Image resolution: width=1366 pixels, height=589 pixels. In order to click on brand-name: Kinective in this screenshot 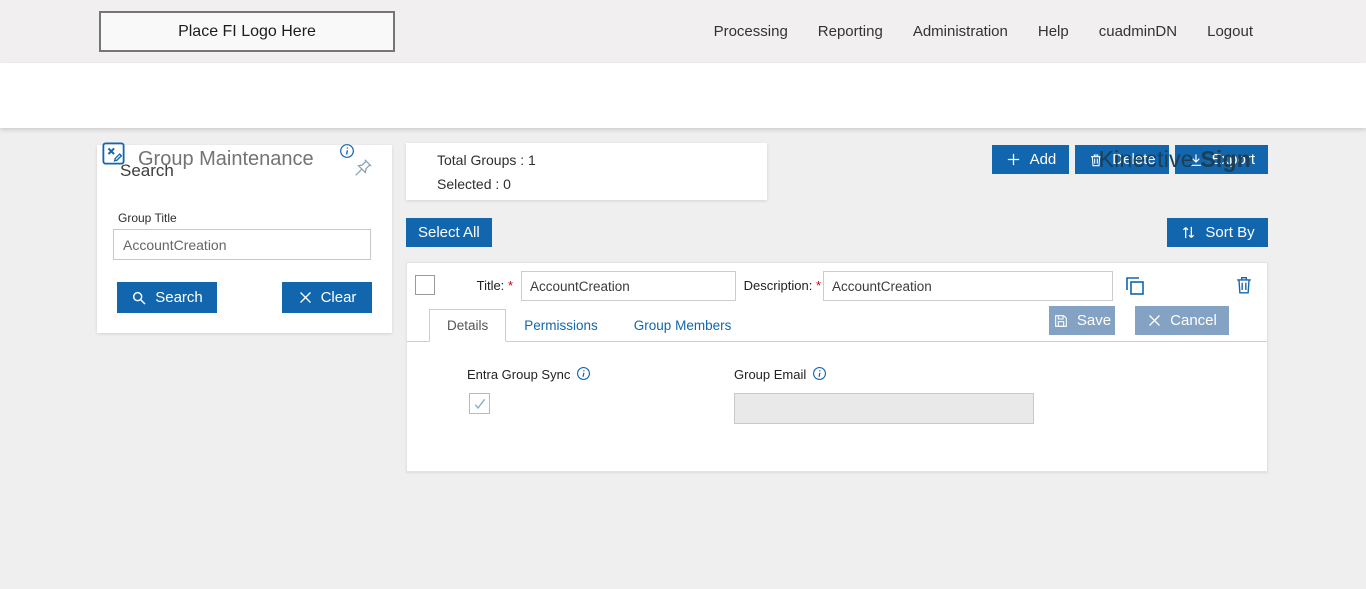, I will do `click(1146, 159)`.